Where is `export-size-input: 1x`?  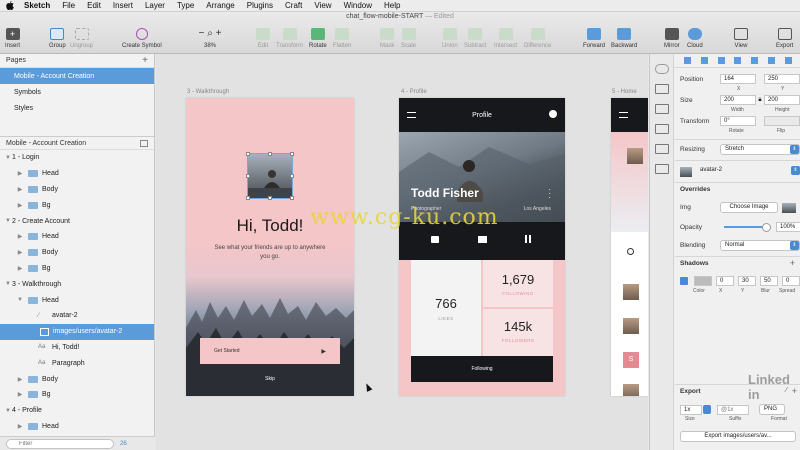 export-size-input: 1x is located at coordinates (691, 409).